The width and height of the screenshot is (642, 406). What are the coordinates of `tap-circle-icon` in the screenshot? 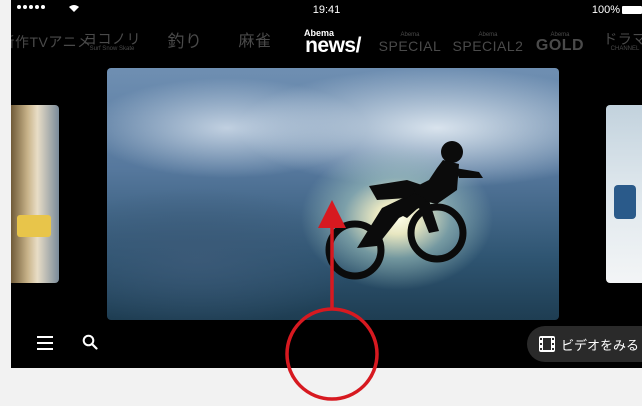 It's located at (332, 354).